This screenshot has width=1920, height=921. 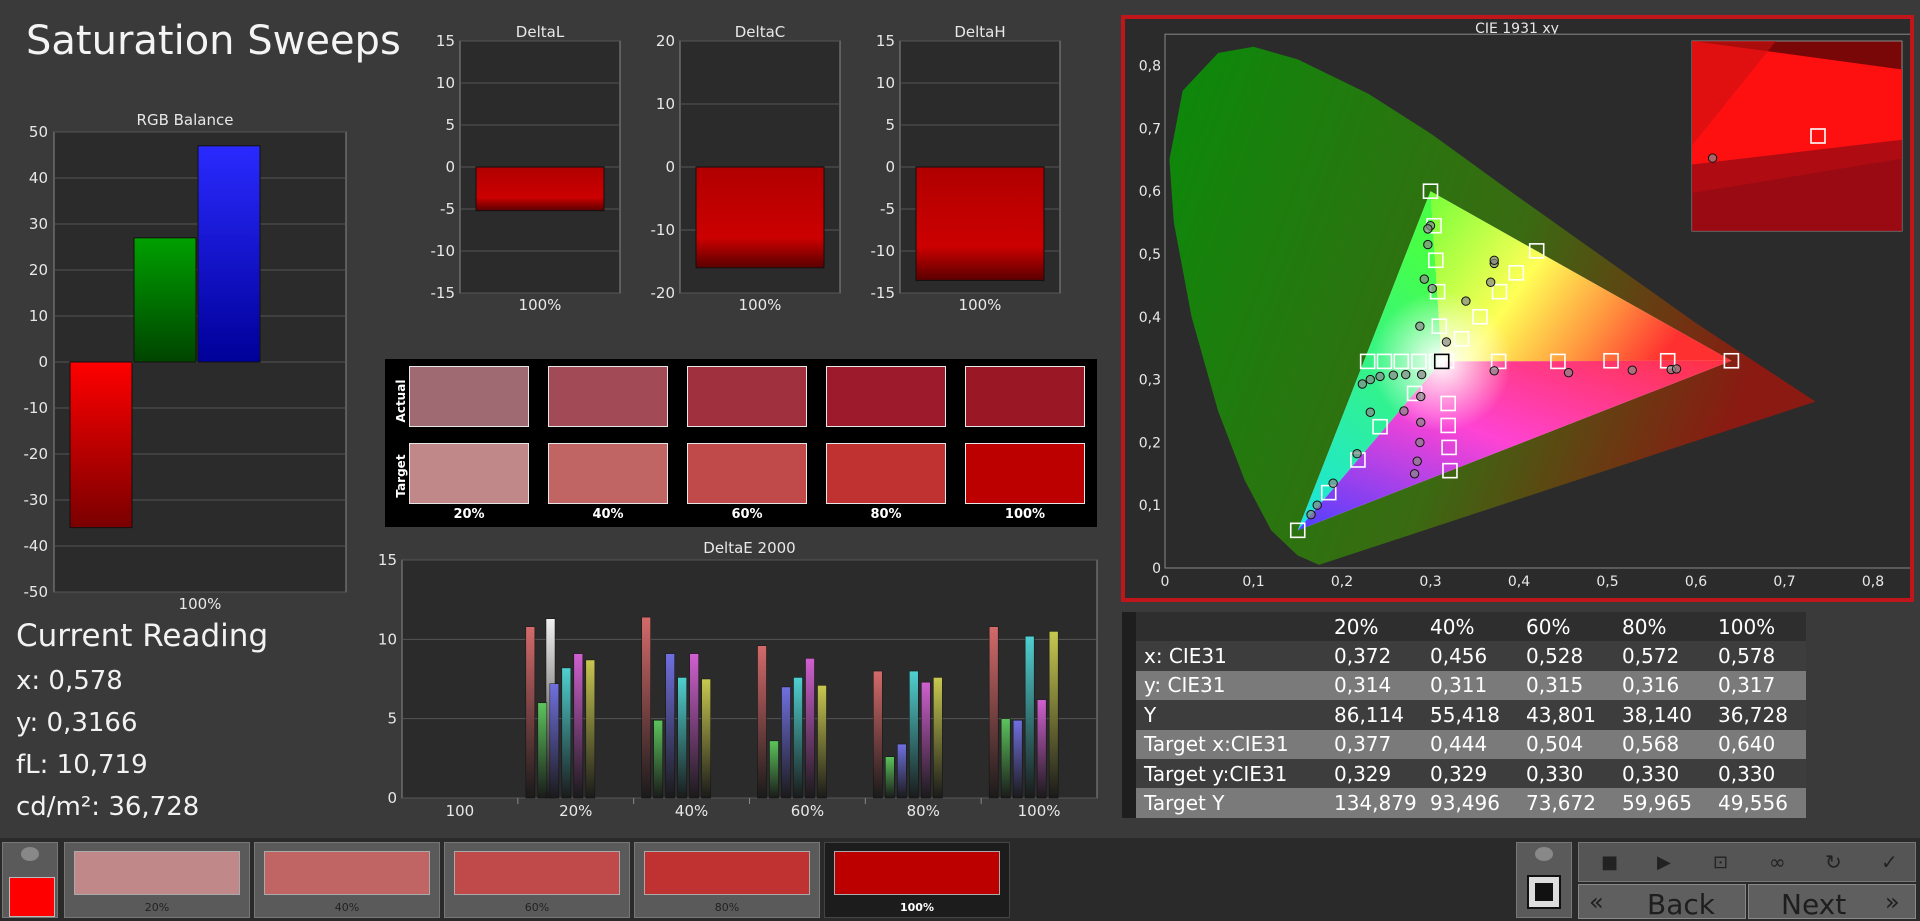 What do you see at coordinates (1544, 892) in the screenshot?
I see `stop-square-icon` at bounding box center [1544, 892].